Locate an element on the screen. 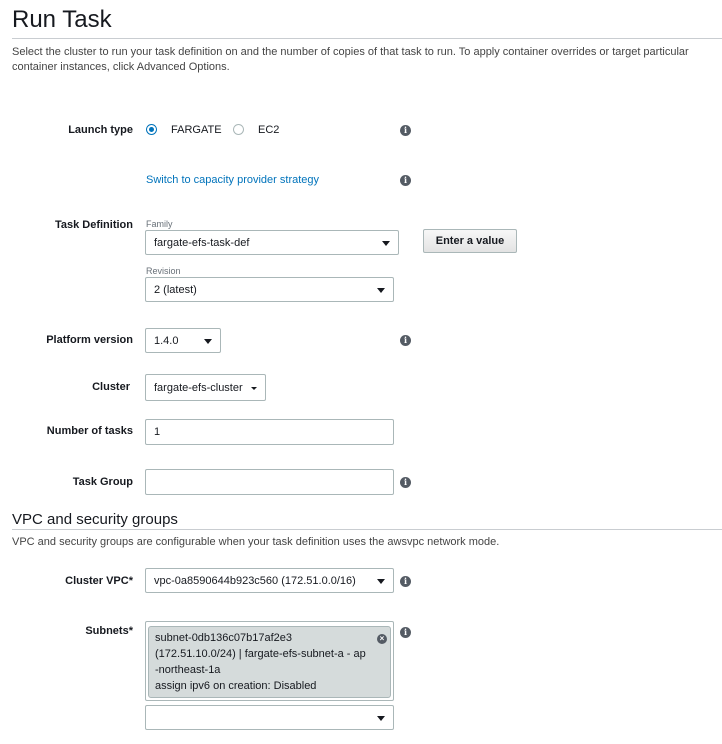 This screenshot has width=722, height=744. subnet-chip-line: subnet-0db136c07b17af2e3 is located at coordinates (224, 638).